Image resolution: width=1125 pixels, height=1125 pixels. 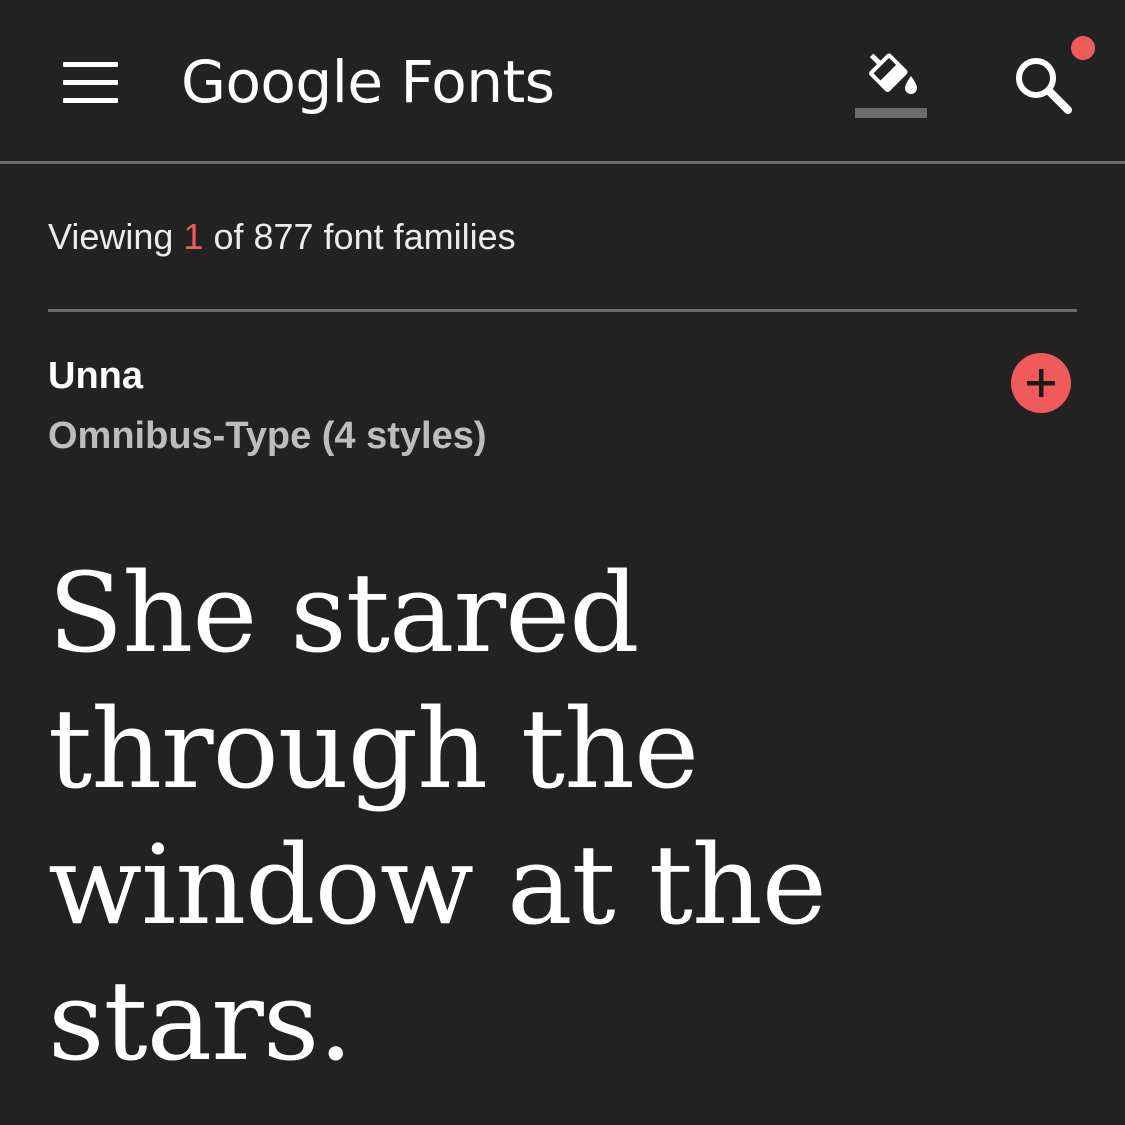 What do you see at coordinates (891, 113) in the screenshot?
I see `theme-color-indicator` at bounding box center [891, 113].